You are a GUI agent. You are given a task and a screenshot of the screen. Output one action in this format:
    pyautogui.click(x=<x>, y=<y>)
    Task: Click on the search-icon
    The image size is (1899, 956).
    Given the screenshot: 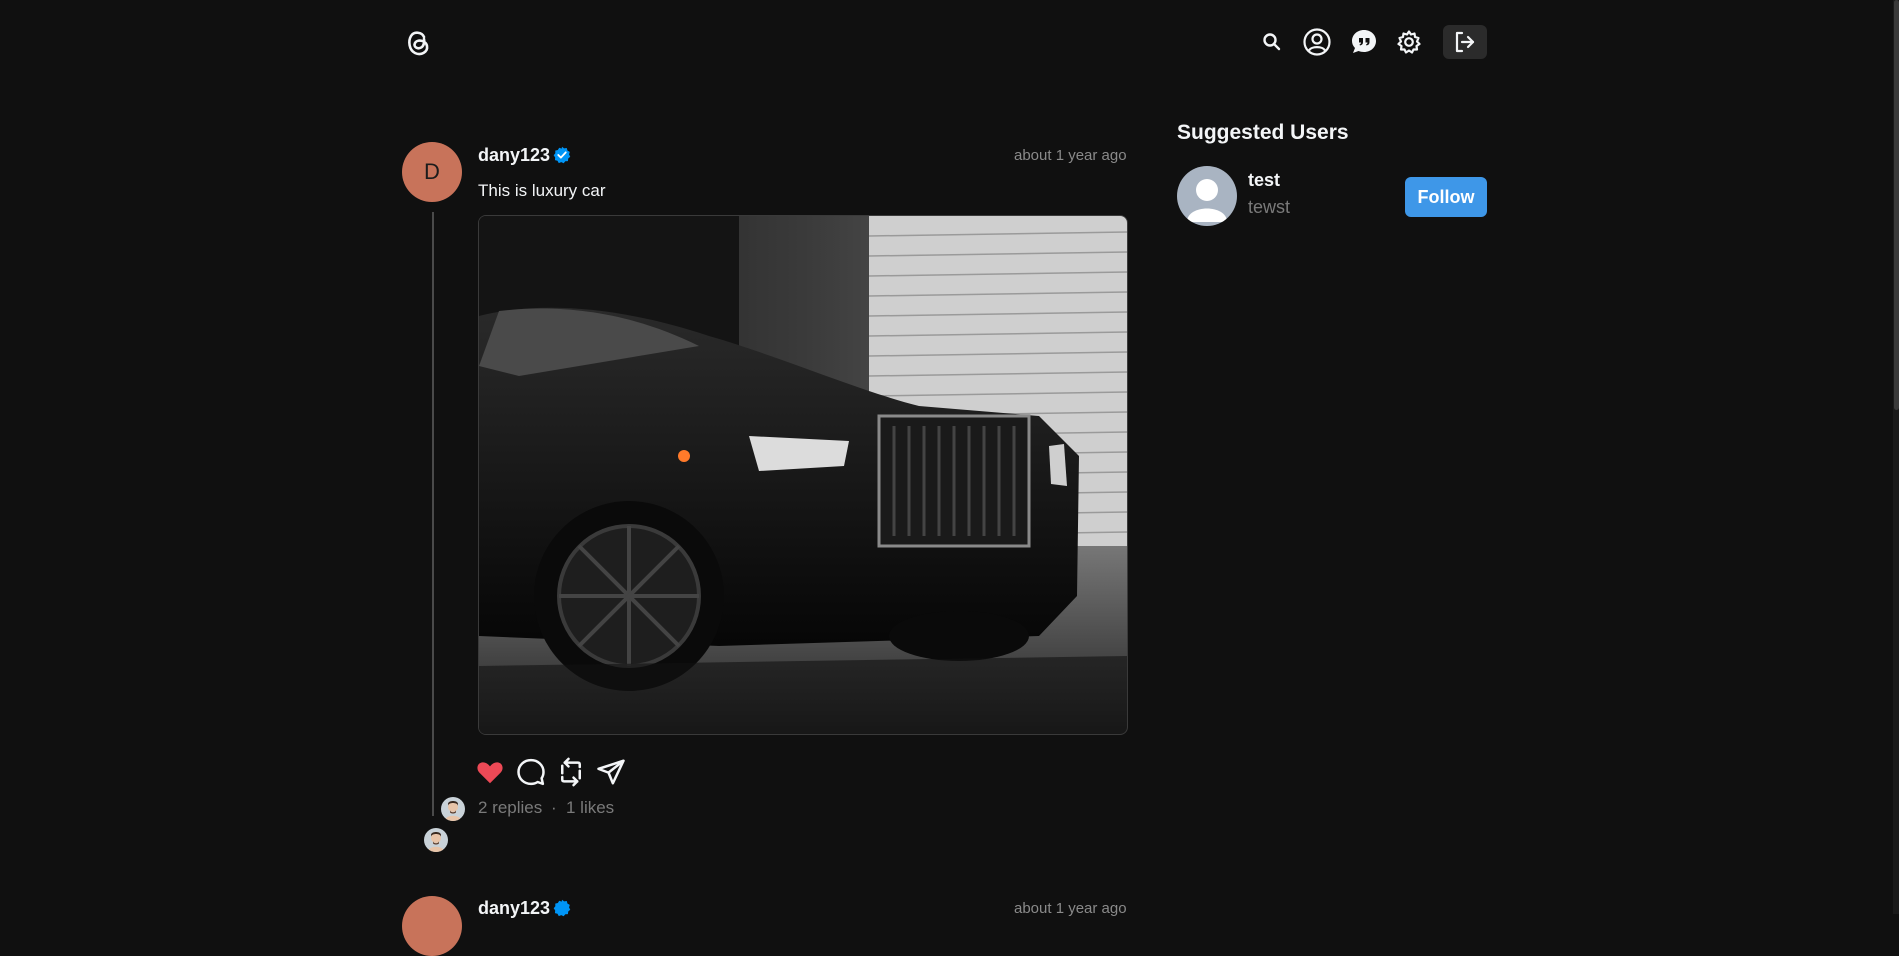 What is the action you would take?
    pyautogui.click(x=1272, y=42)
    